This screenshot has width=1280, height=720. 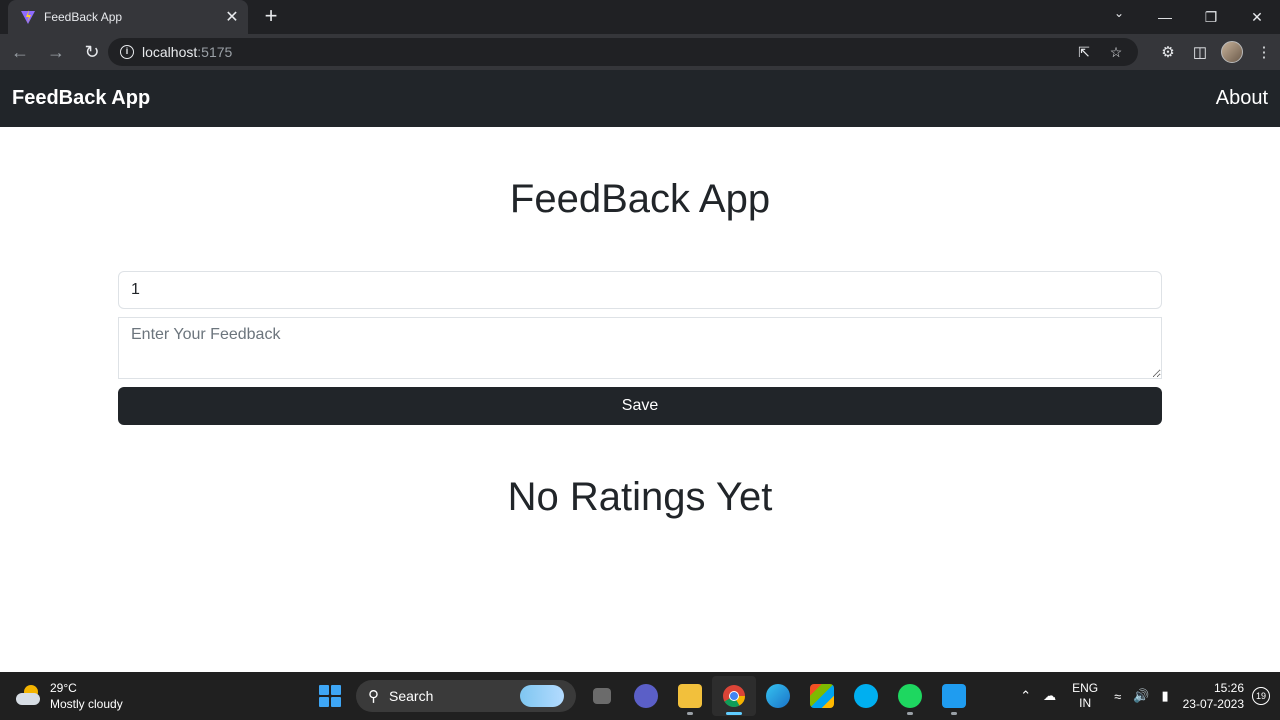 I want to click on language-indicator: ENG IN, so click(x=1085, y=696).